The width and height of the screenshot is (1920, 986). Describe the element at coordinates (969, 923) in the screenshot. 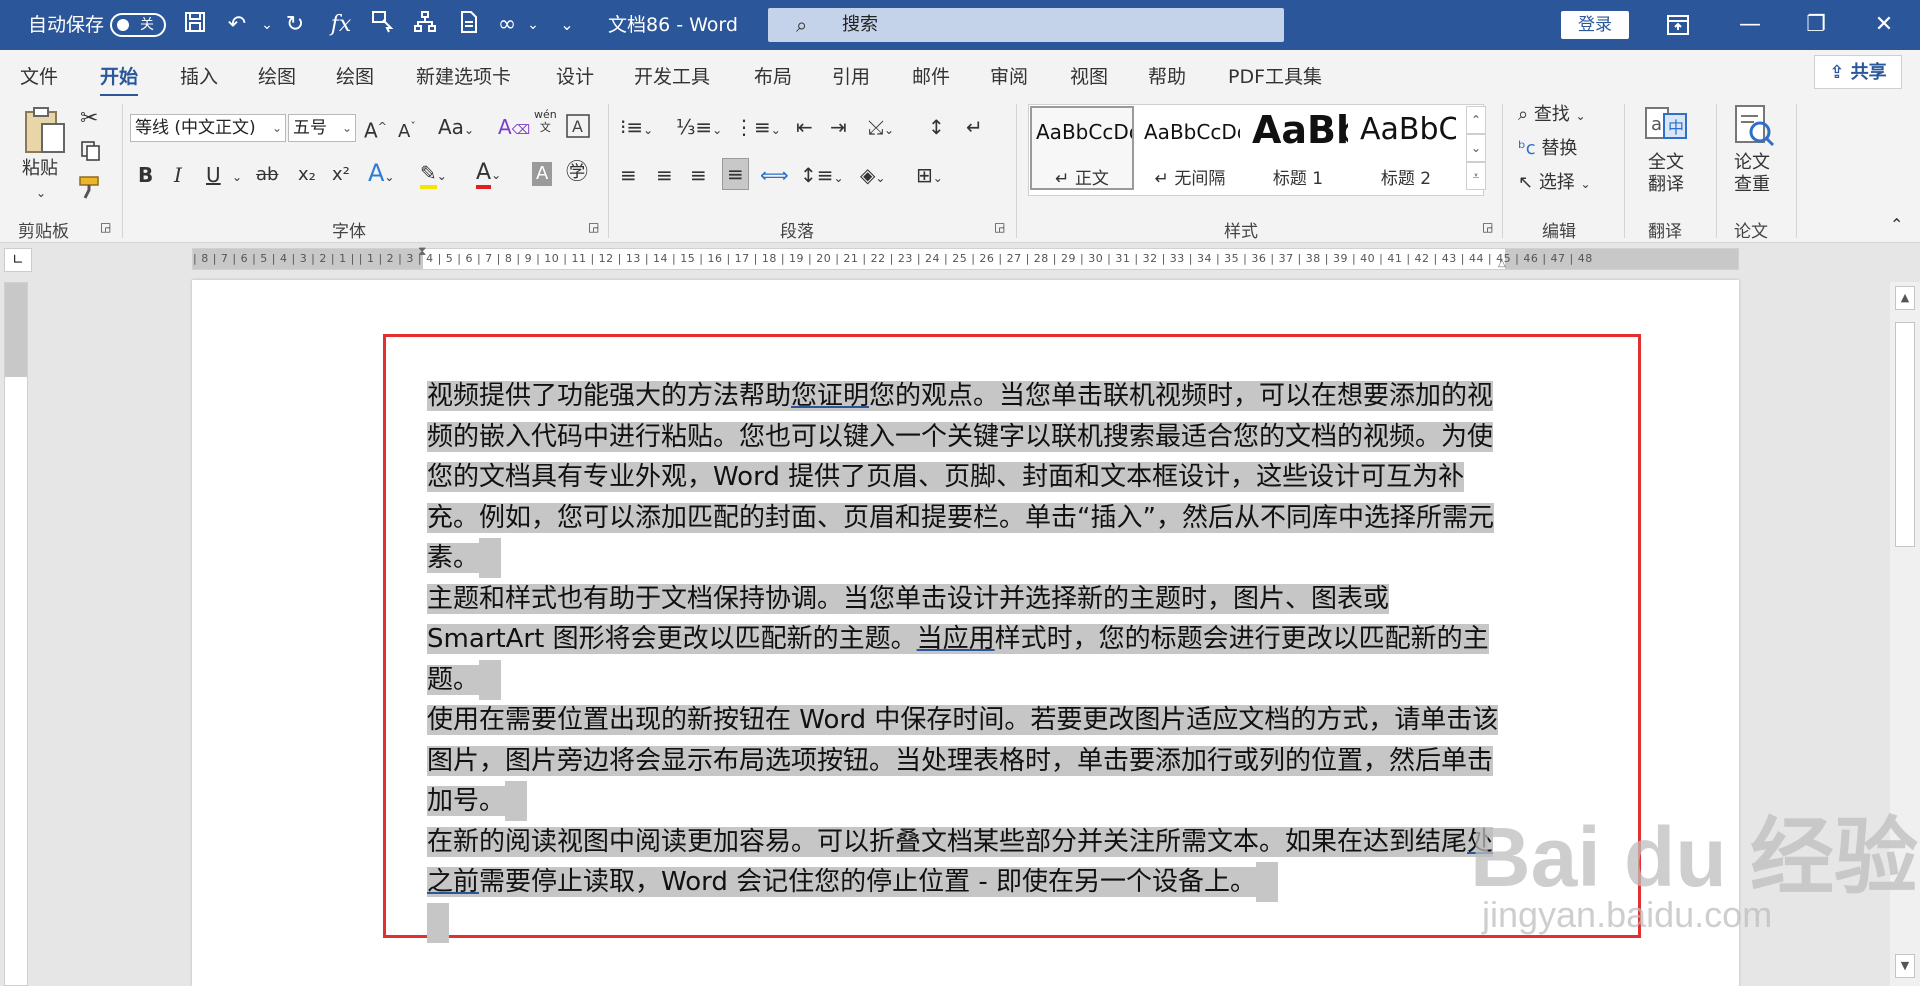

I see `empty-paragraph` at that location.